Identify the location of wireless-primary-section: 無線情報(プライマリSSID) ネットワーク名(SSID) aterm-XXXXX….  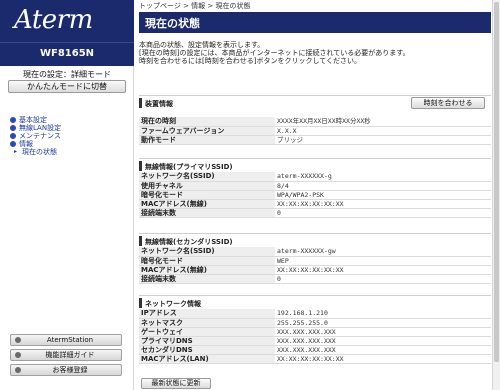
(315, 188).